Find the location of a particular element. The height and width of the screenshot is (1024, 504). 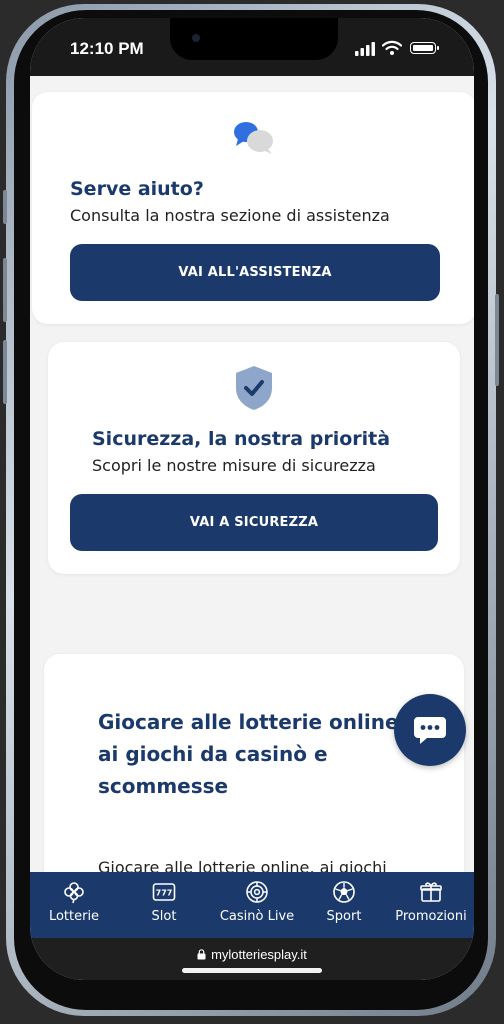

help-card-subtitle: Consulta la nostra sezione di assistenza is located at coordinates (230, 215).